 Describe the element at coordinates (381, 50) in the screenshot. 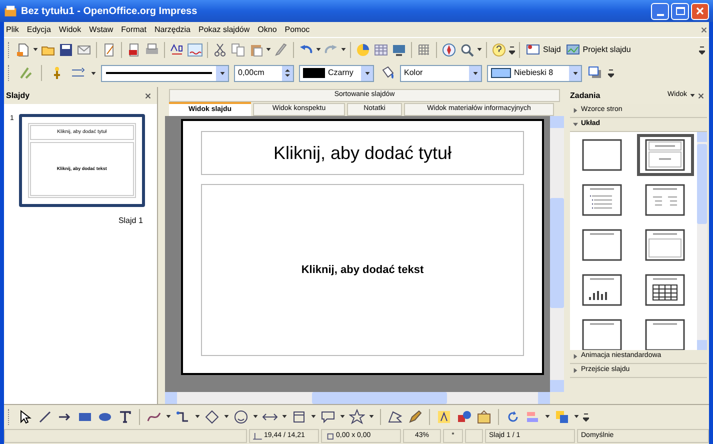

I see `table-icon` at that location.